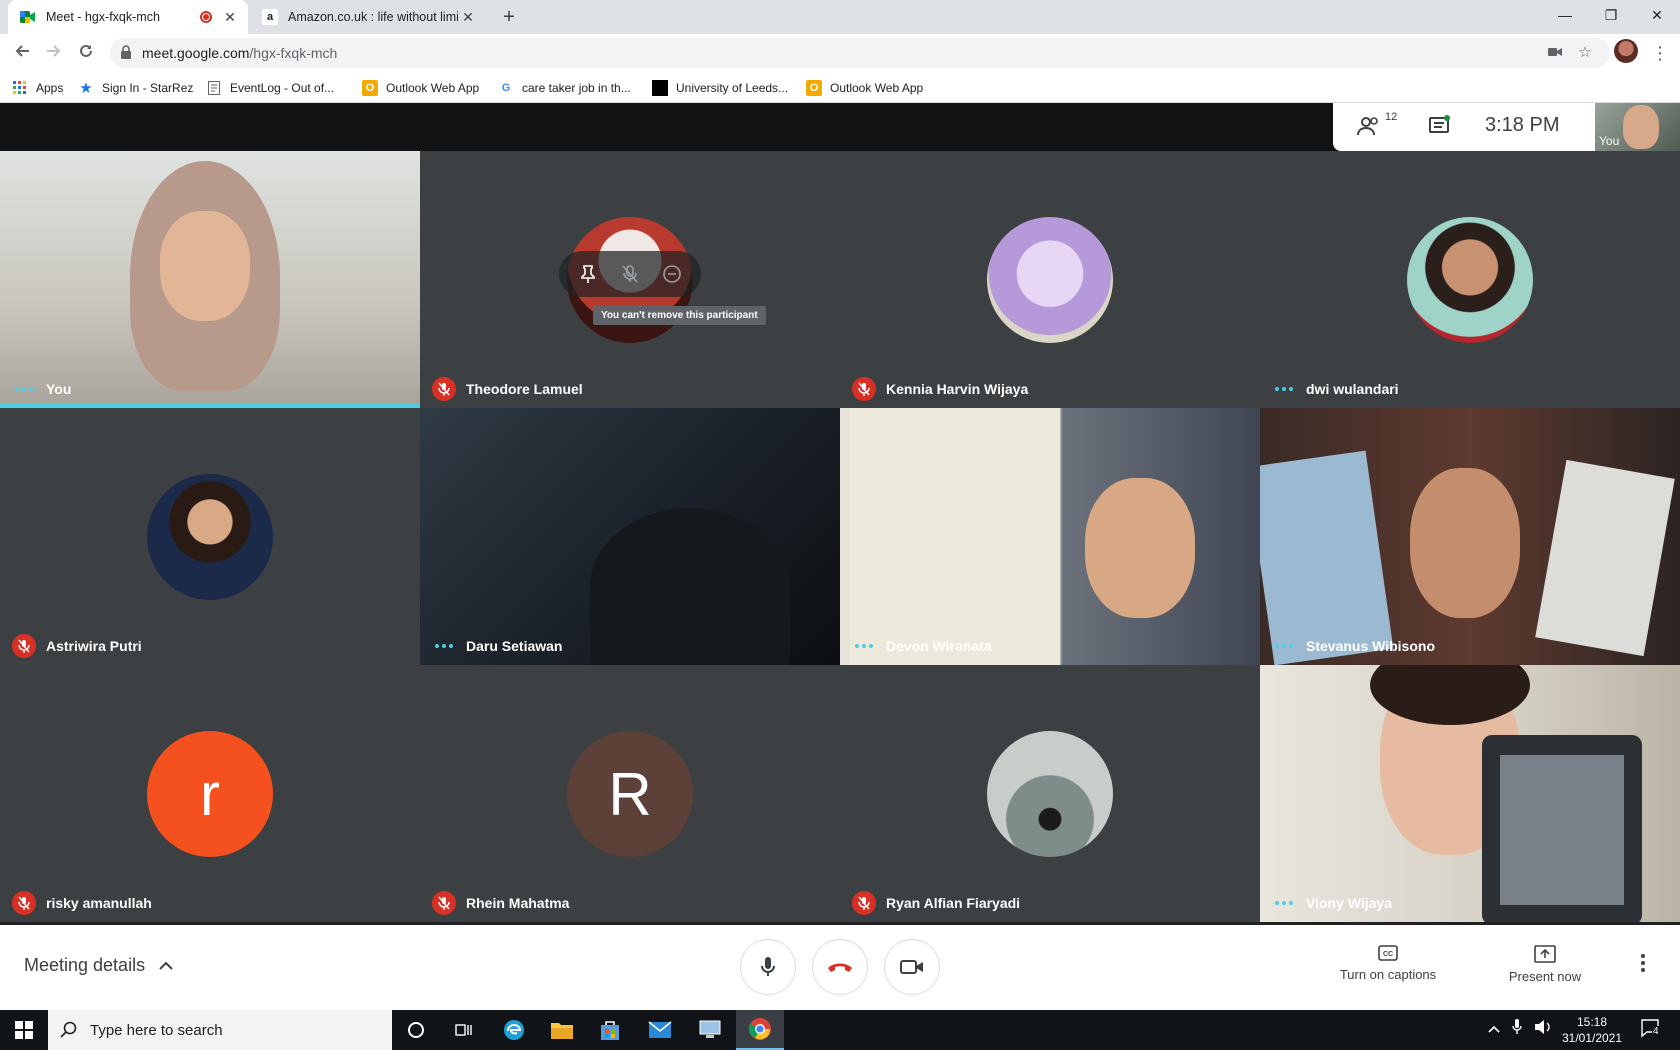 This screenshot has height=1050, width=1680. Describe the element at coordinates (860, 53) in the screenshot. I see `address-bar: meet.google.com/hgx-fxqk-mch ☆` at that location.